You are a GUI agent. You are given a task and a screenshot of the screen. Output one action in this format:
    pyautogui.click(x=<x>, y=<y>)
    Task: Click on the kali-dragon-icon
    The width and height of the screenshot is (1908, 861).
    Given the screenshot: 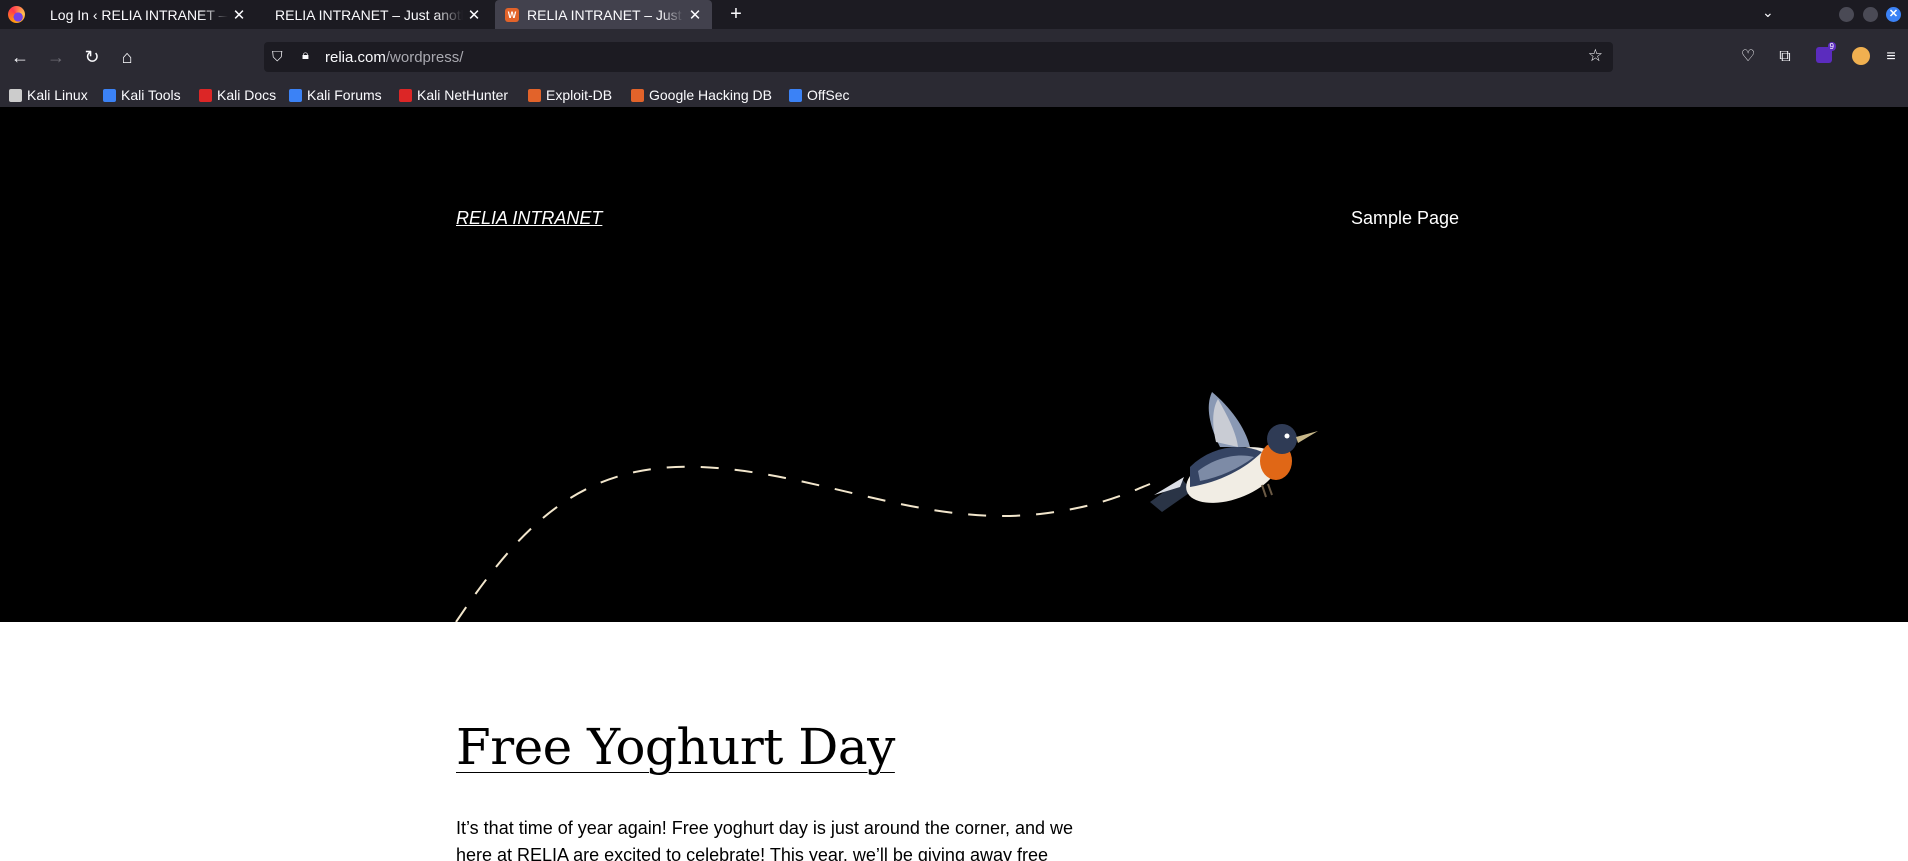 What is the action you would take?
    pyautogui.click(x=15, y=95)
    